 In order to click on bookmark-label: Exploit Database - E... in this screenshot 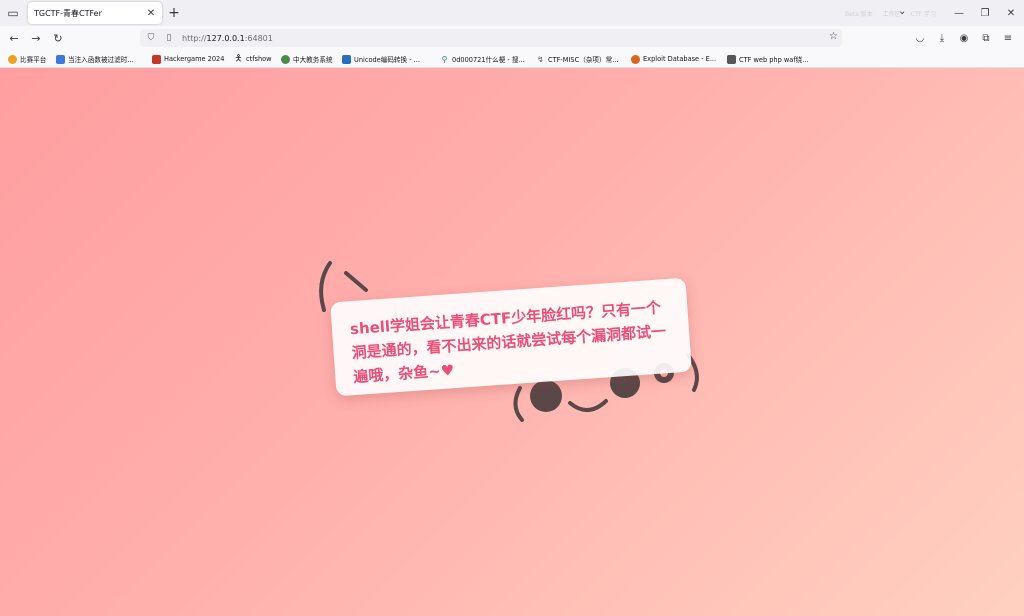, I will do `click(680, 59)`.